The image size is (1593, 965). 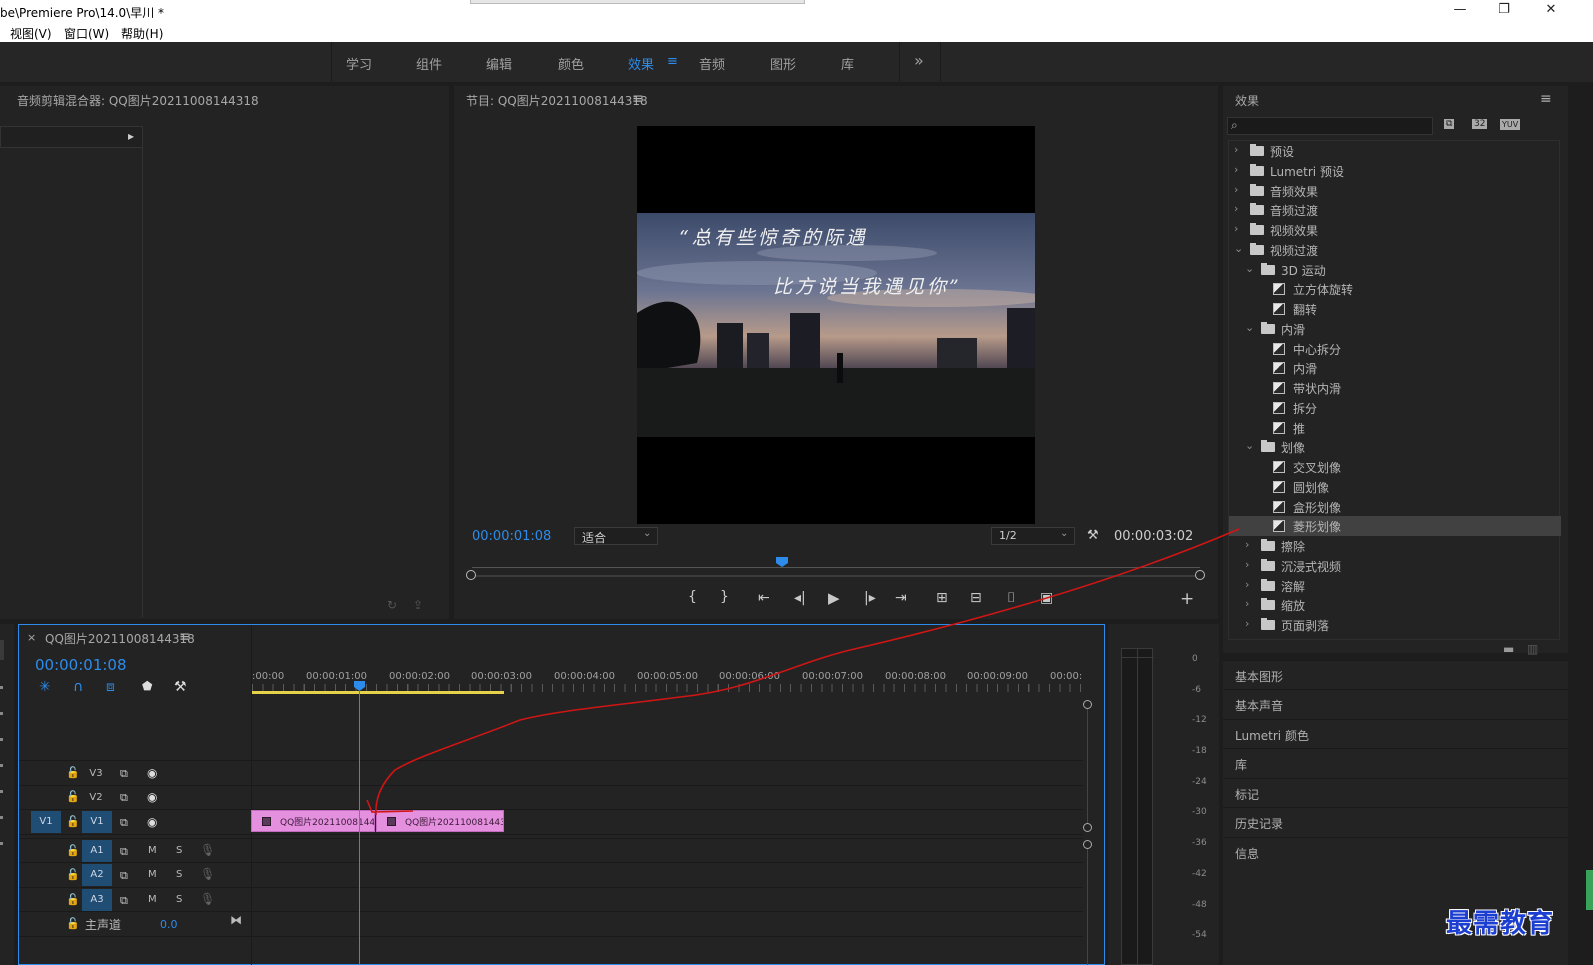 I want to click on new-bin-icon: ▬, so click(x=1508, y=649).